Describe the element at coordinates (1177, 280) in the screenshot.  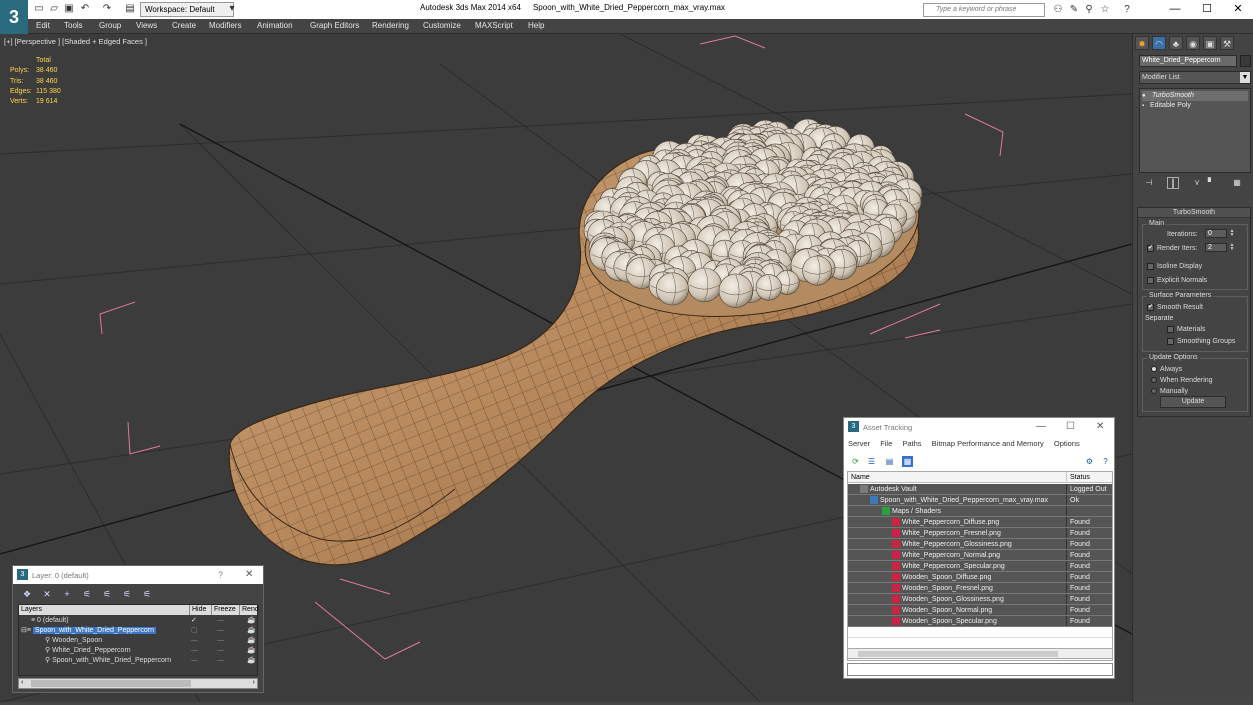
I see `explicit-normals-checkbox: Explicit Normals` at that location.